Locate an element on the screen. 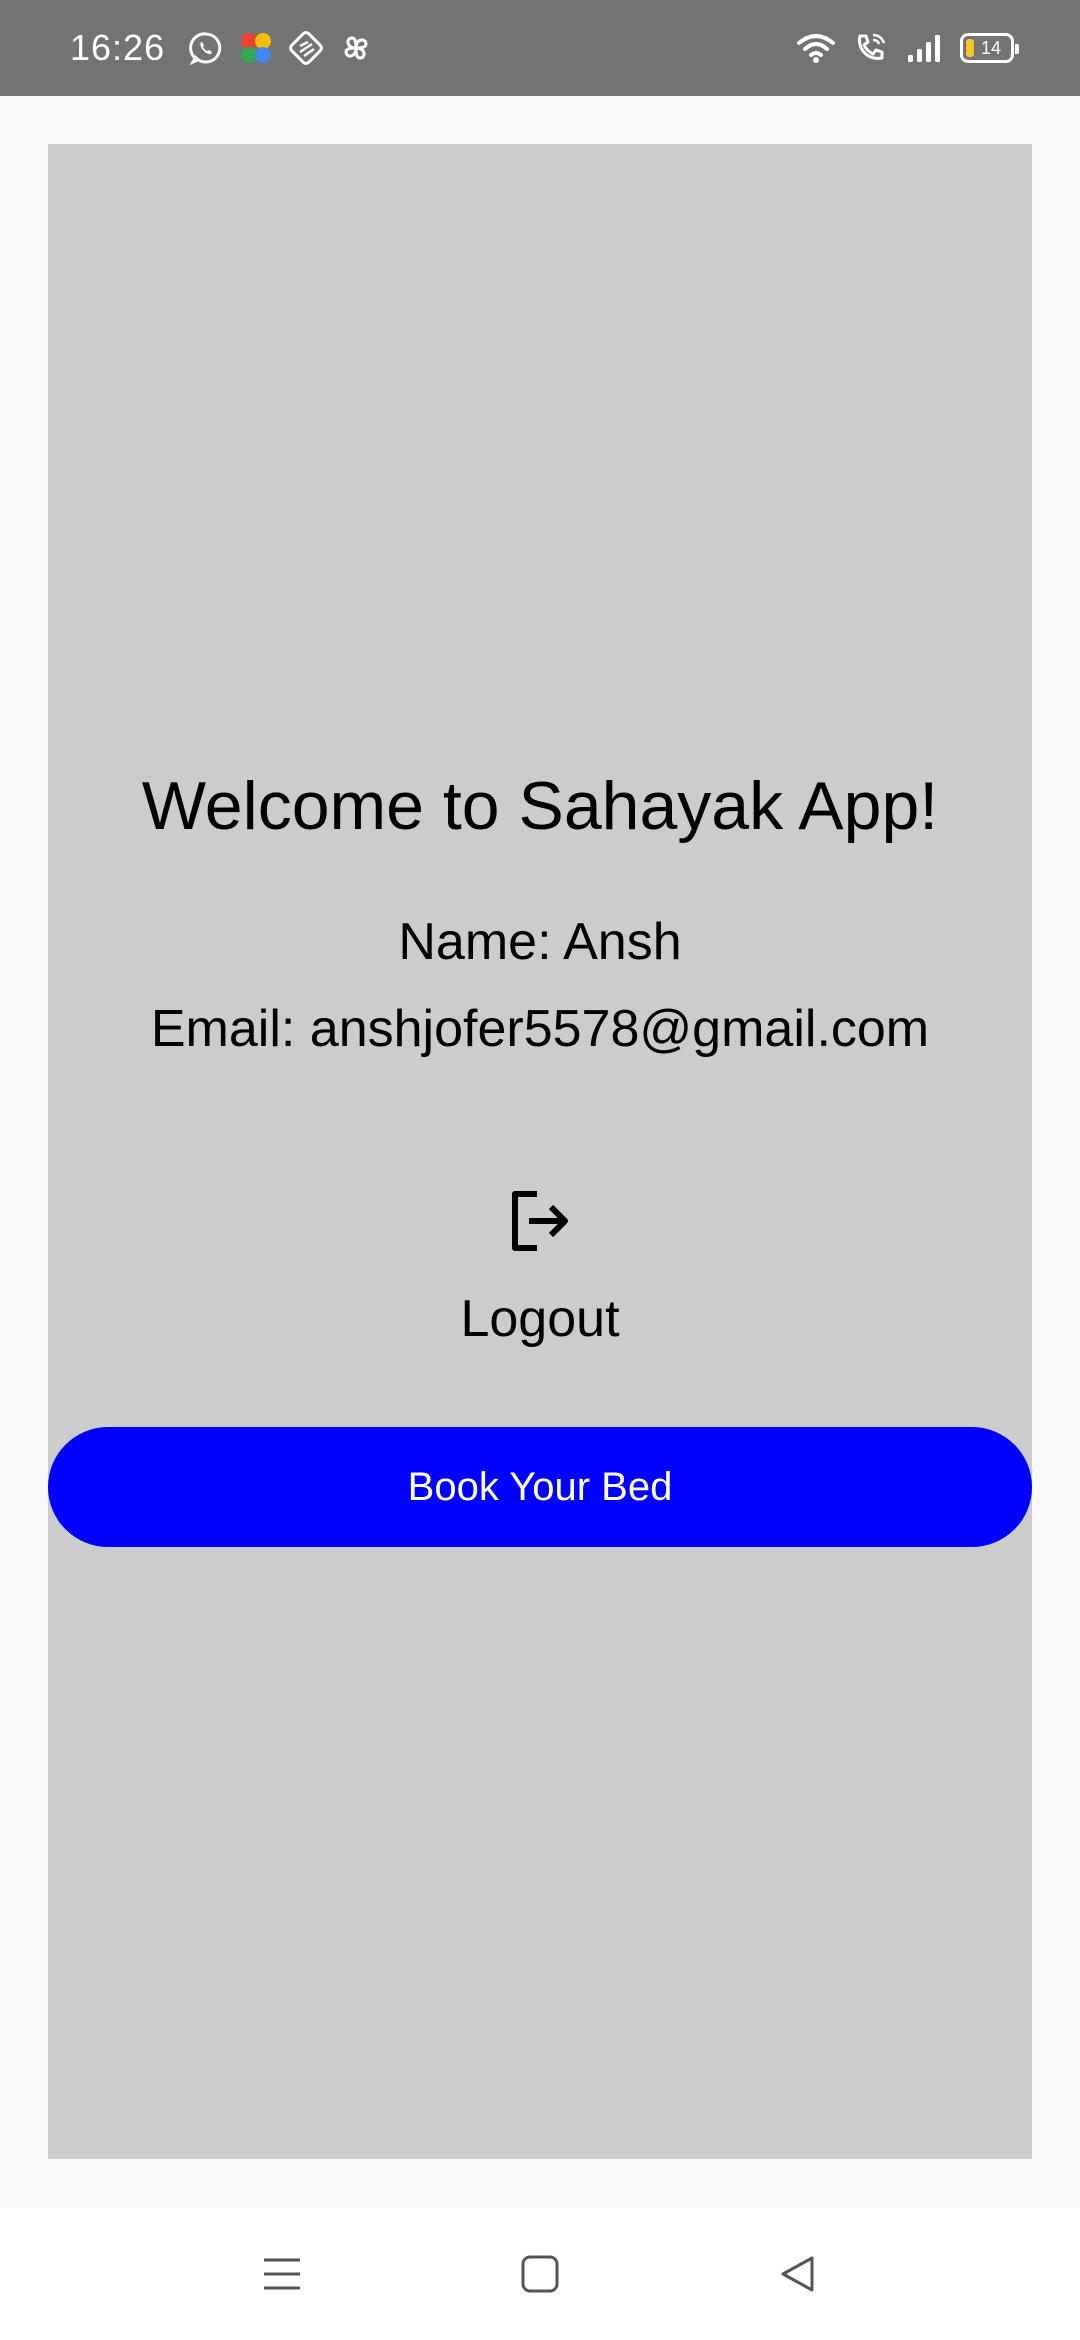 The width and height of the screenshot is (1080, 2340). logout-button: Logout is located at coordinates (540, 1274).